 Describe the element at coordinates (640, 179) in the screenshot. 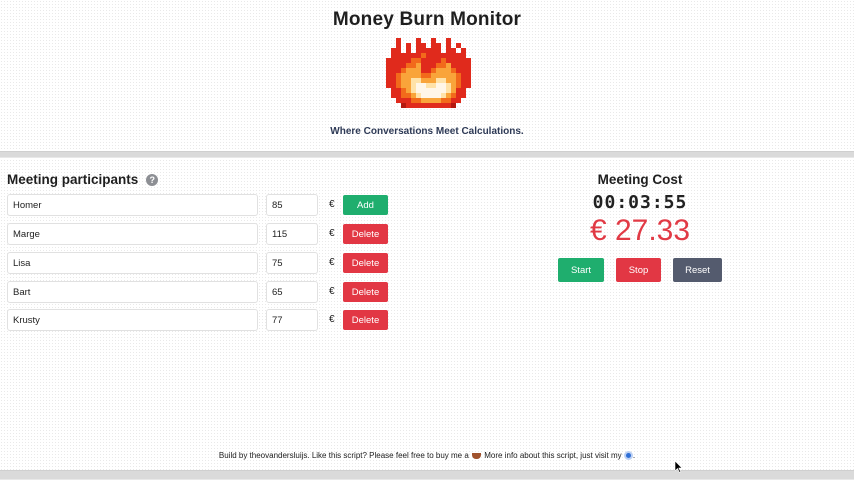

I see `meeting-cost-title: Meeting Cost` at that location.